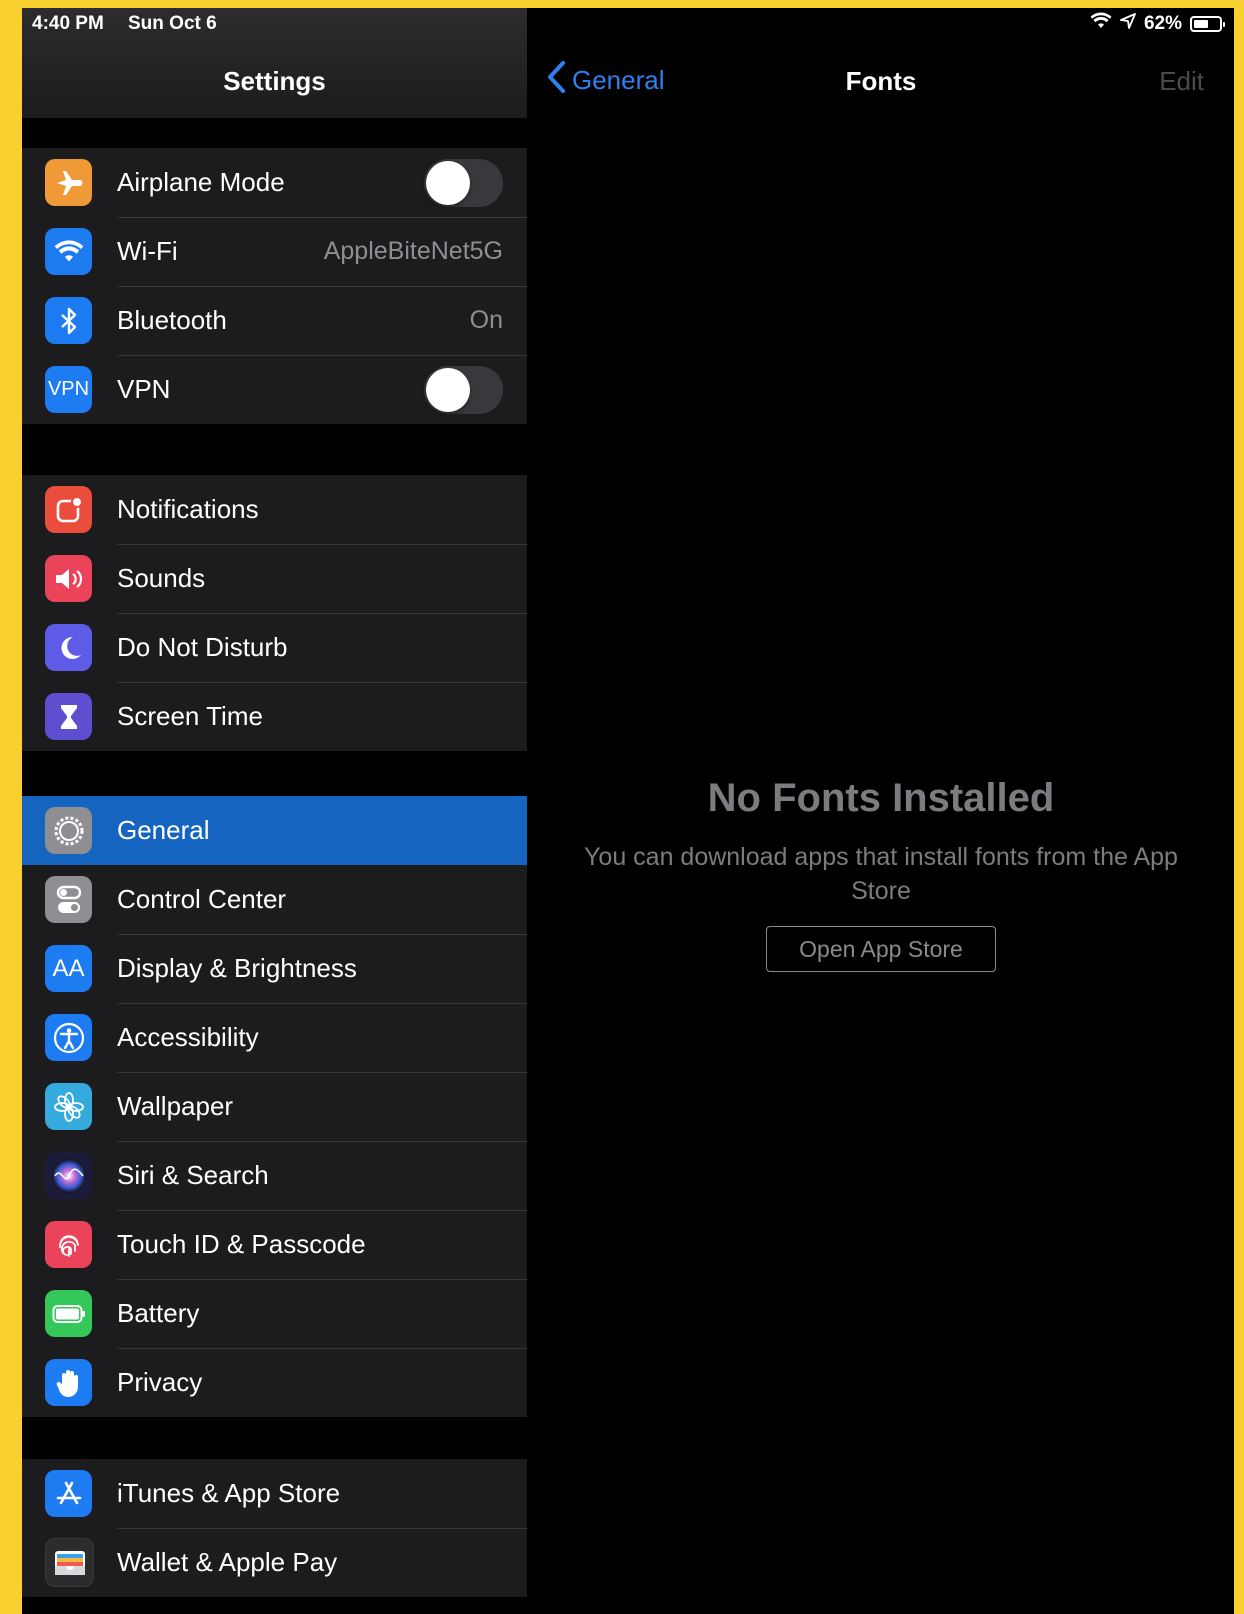 The image size is (1244, 1614). What do you see at coordinates (161, 578) in the screenshot?
I see `sidebar-item-label: Sounds` at bounding box center [161, 578].